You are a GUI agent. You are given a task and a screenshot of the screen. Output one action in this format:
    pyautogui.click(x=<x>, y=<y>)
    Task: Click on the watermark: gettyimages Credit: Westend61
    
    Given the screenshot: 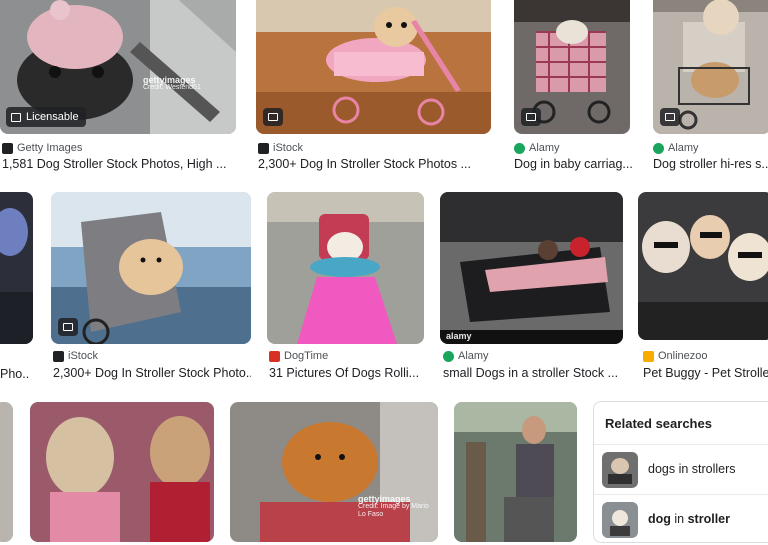 What is the action you would take?
    pyautogui.click(x=172, y=84)
    